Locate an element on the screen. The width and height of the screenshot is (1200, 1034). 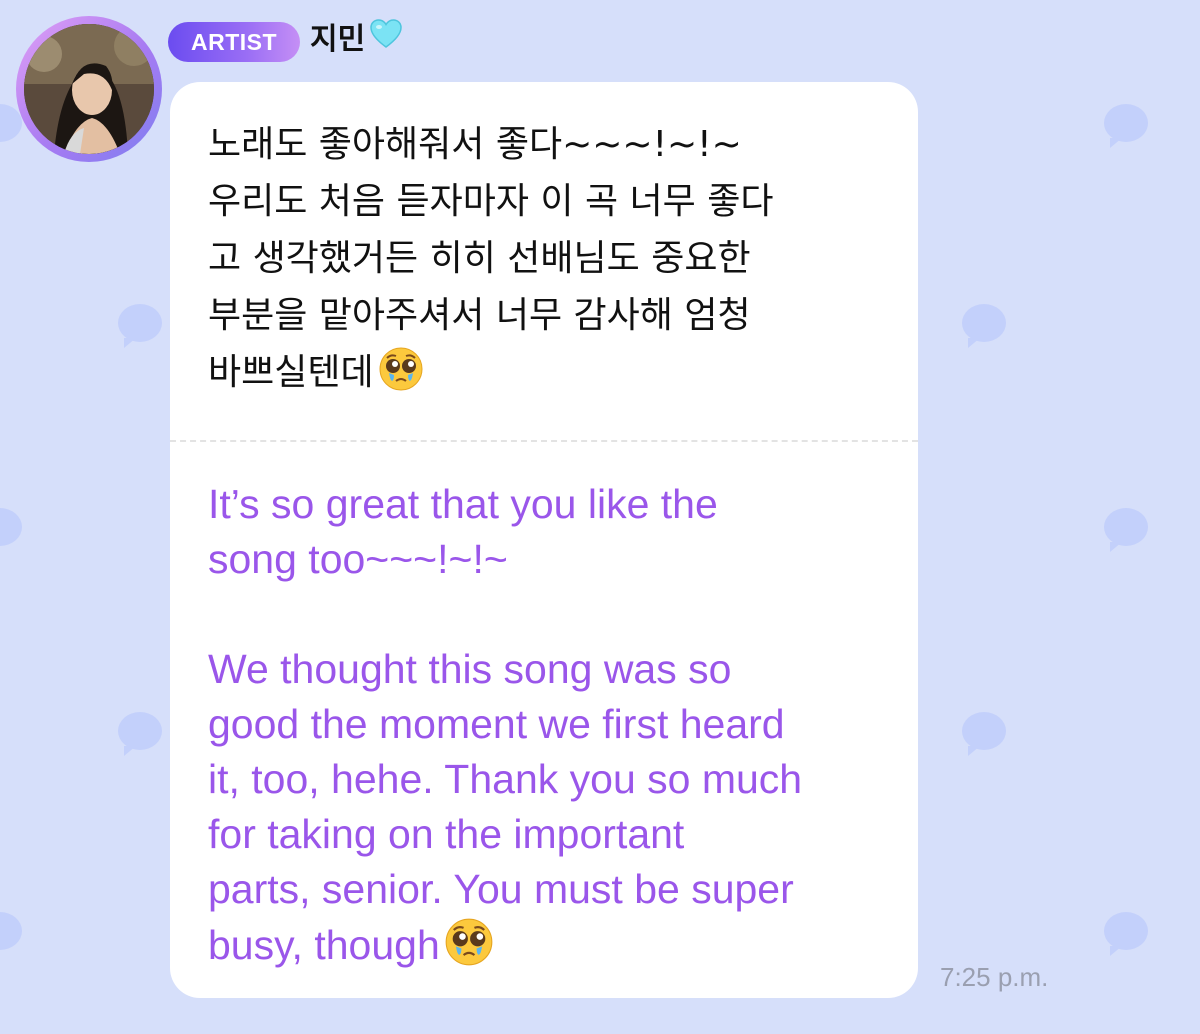
avatar is located at coordinates (89, 89).